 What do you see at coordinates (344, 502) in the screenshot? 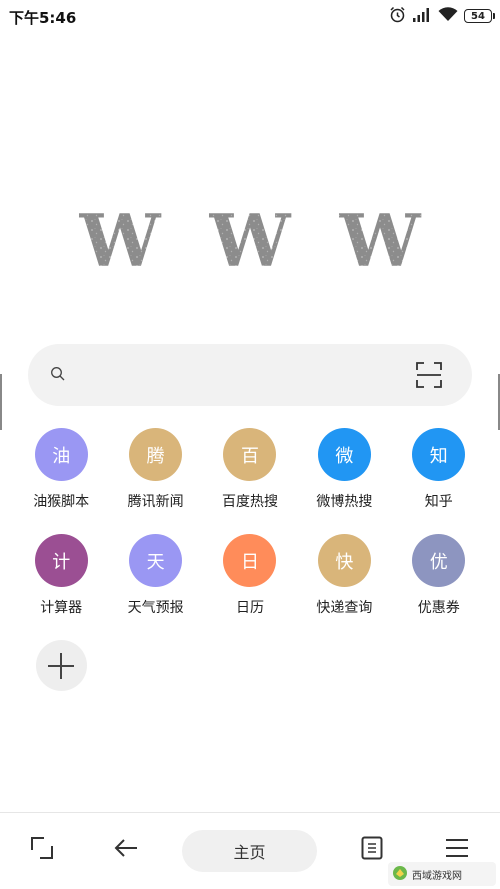
I see `shortcut-label: 微博热搜` at bounding box center [344, 502].